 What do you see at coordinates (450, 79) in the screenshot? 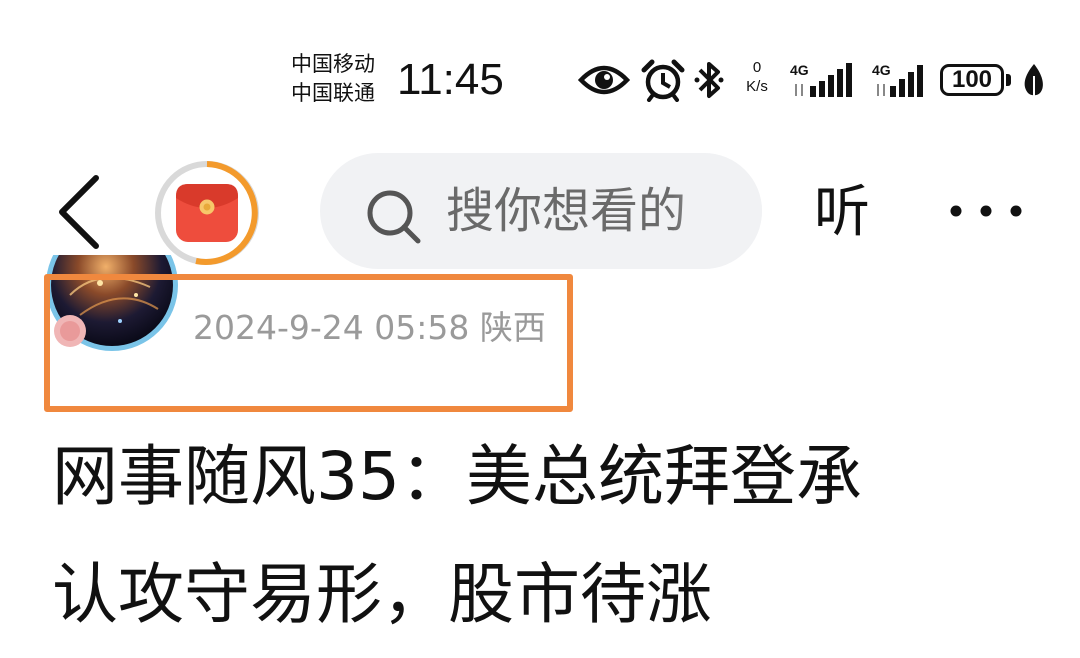
I see `status-time: 11:45` at bounding box center [450, 79].